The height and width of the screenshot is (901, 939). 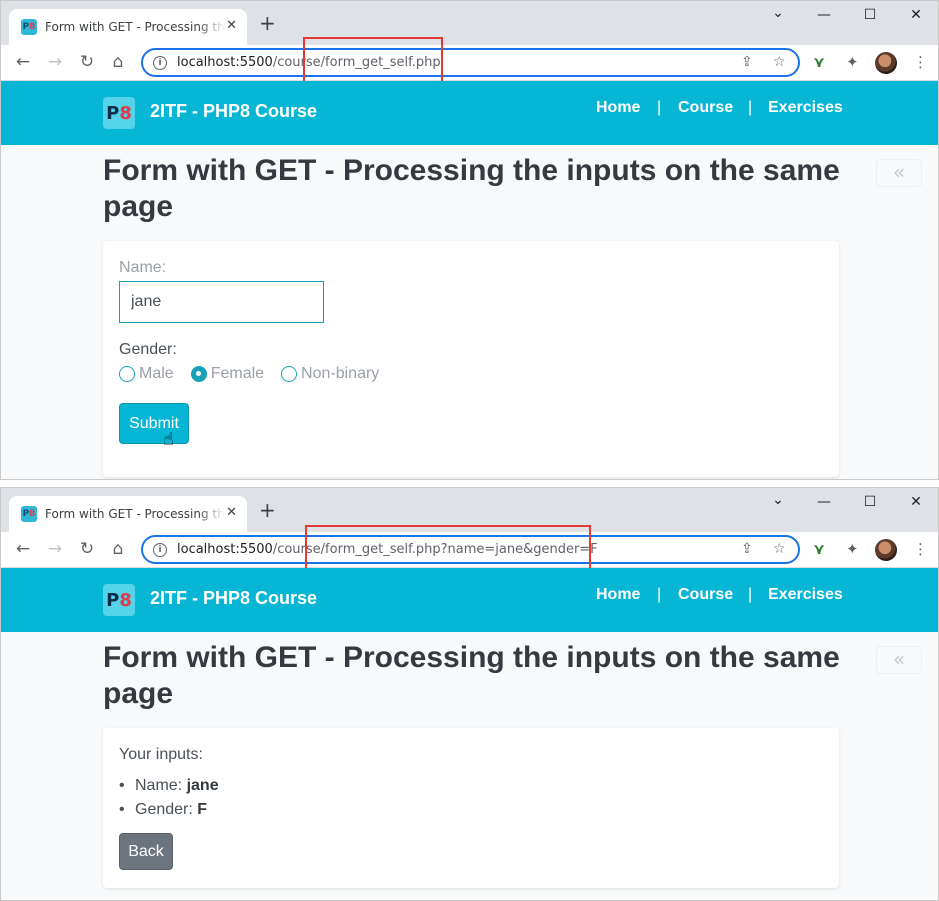 I want to click on radio-male: Male, so click(x=146, y=374).